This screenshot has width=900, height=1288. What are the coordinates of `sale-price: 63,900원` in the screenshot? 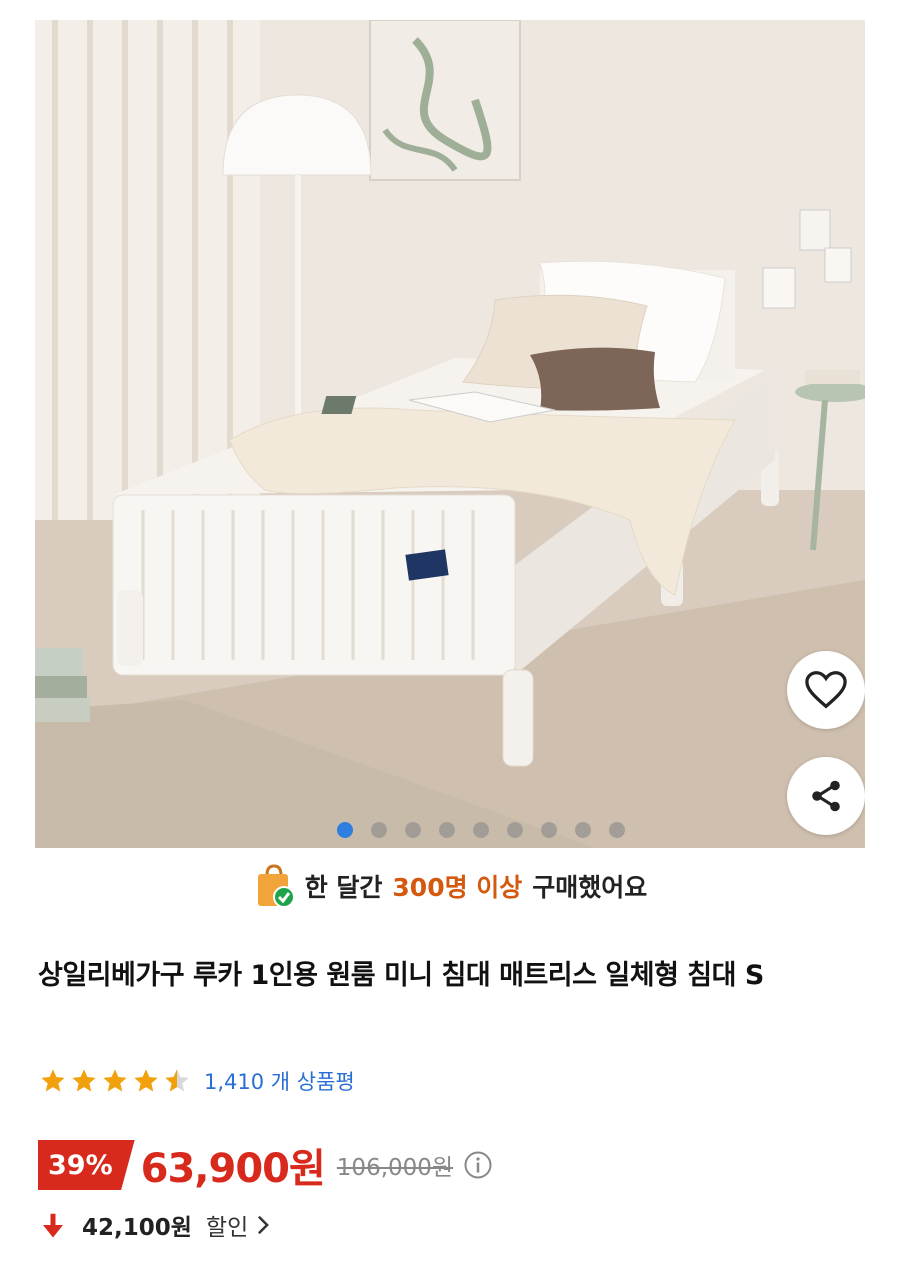 It's located at (233, 1169).